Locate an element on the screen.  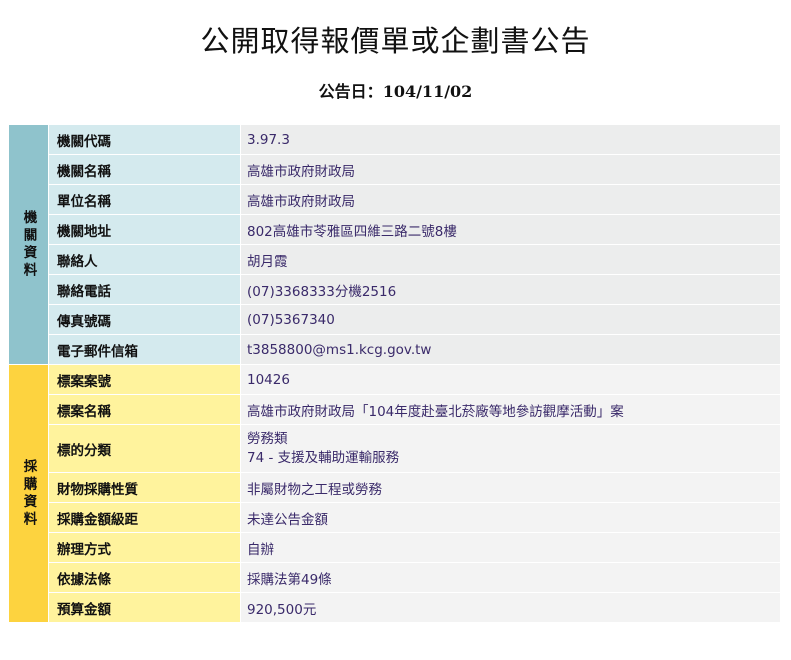
table-row: 機關地址 802高雄市苓雅區四維三路二號8樓 is located at coordinates (395, 229).